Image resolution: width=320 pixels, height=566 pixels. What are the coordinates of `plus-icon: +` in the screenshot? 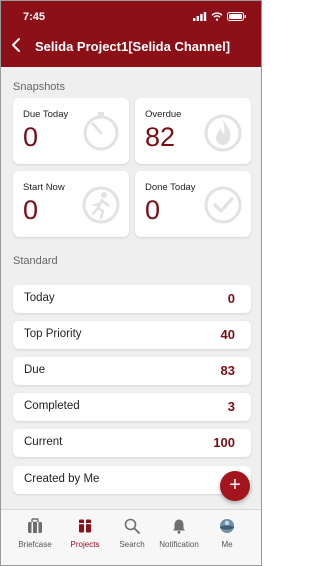 It's located at (235, 485).